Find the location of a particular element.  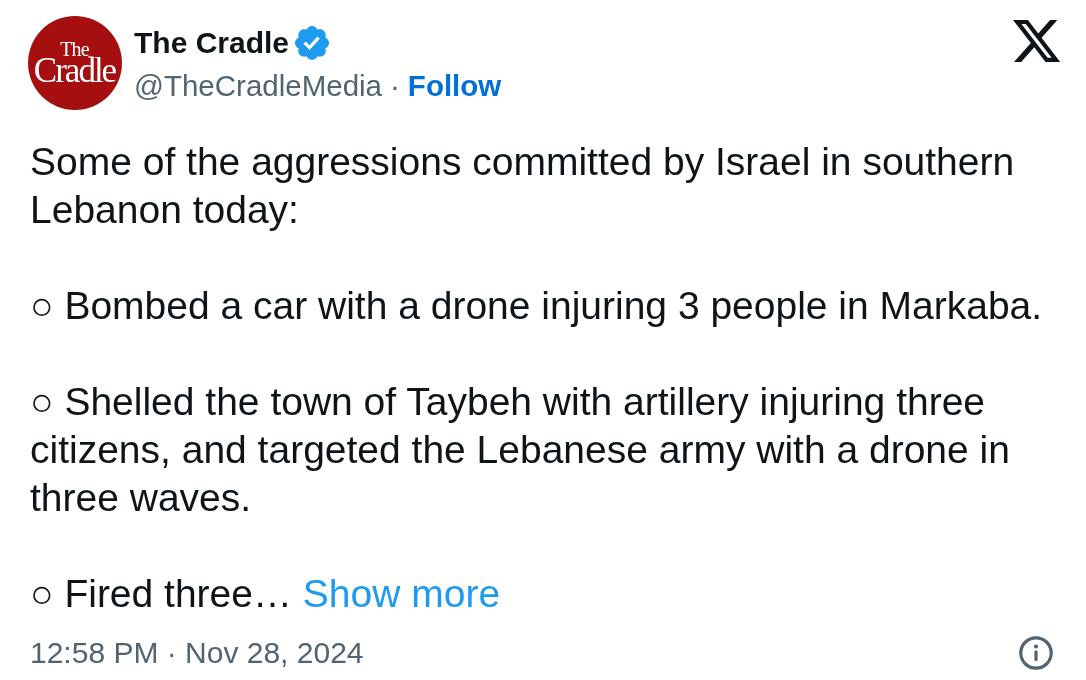

timestamp: 12:58 PM · Nov 28, 2024 is located at coordinates (197, 653).